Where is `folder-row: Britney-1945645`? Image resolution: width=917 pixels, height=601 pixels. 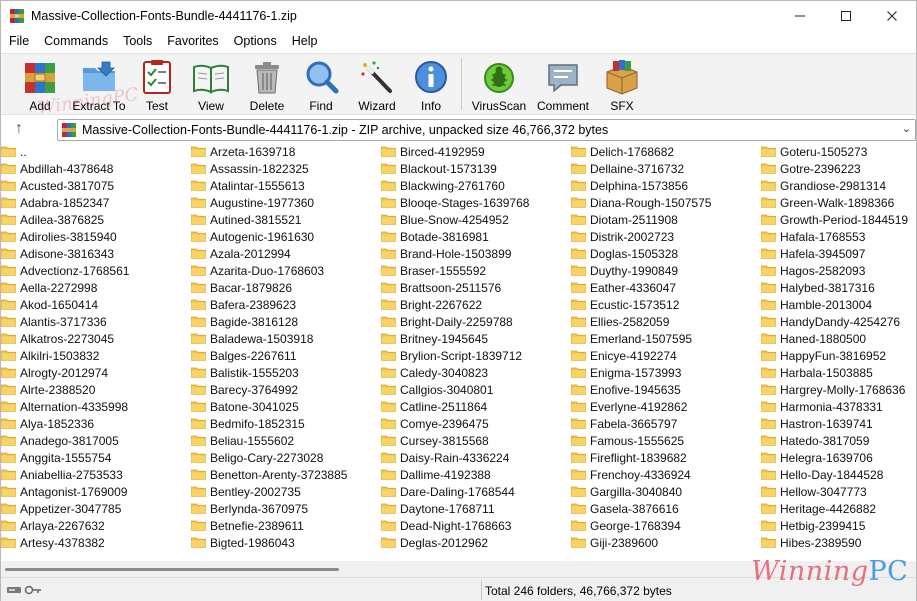 folder-row: Britney-1945645 is located at coordinates (476, 338).